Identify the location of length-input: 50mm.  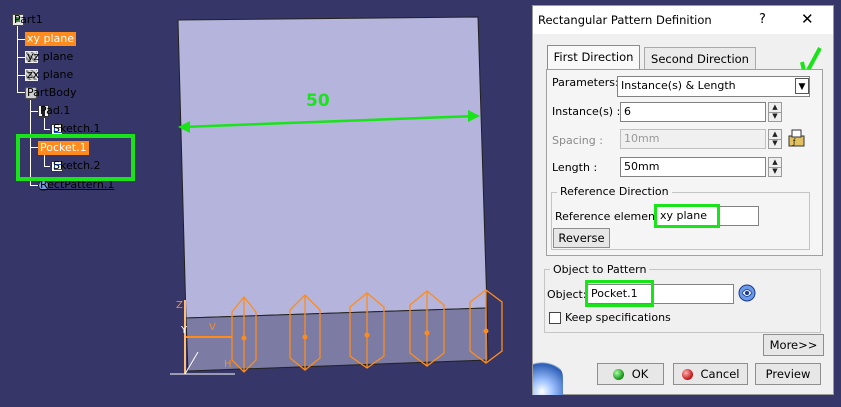
(693, 167).